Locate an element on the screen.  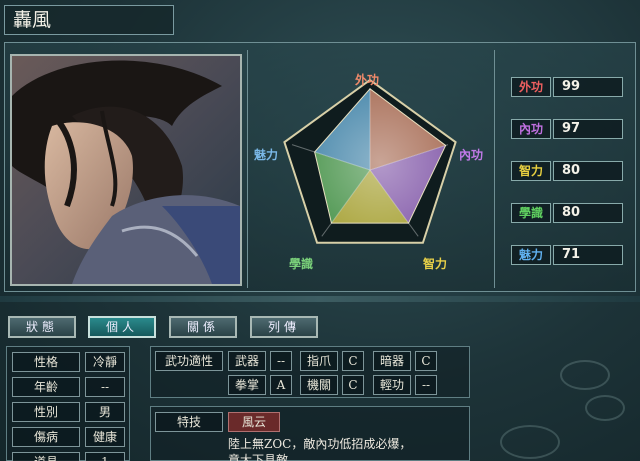
special-skill-name: 風云 is located at coordinates (254, 422).